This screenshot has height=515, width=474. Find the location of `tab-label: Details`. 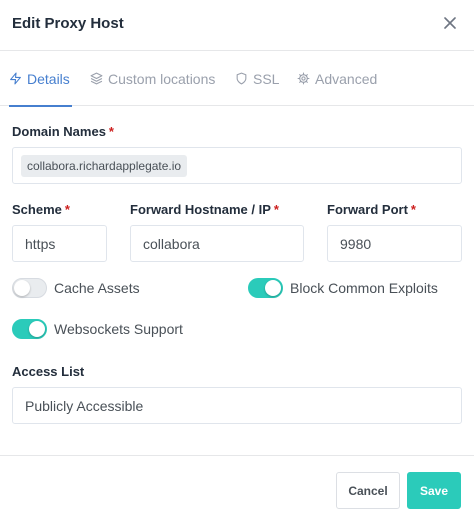

tab-label: Details is located at coordinates (48, 78).